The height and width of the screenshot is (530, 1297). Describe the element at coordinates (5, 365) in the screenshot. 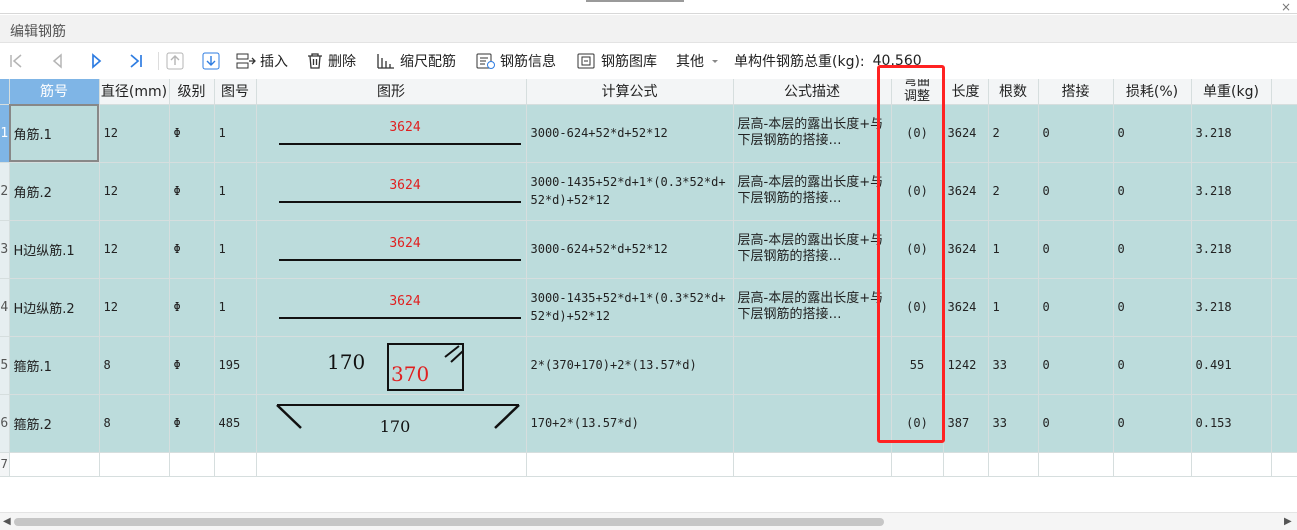

I see `row-number: 5` at that location.